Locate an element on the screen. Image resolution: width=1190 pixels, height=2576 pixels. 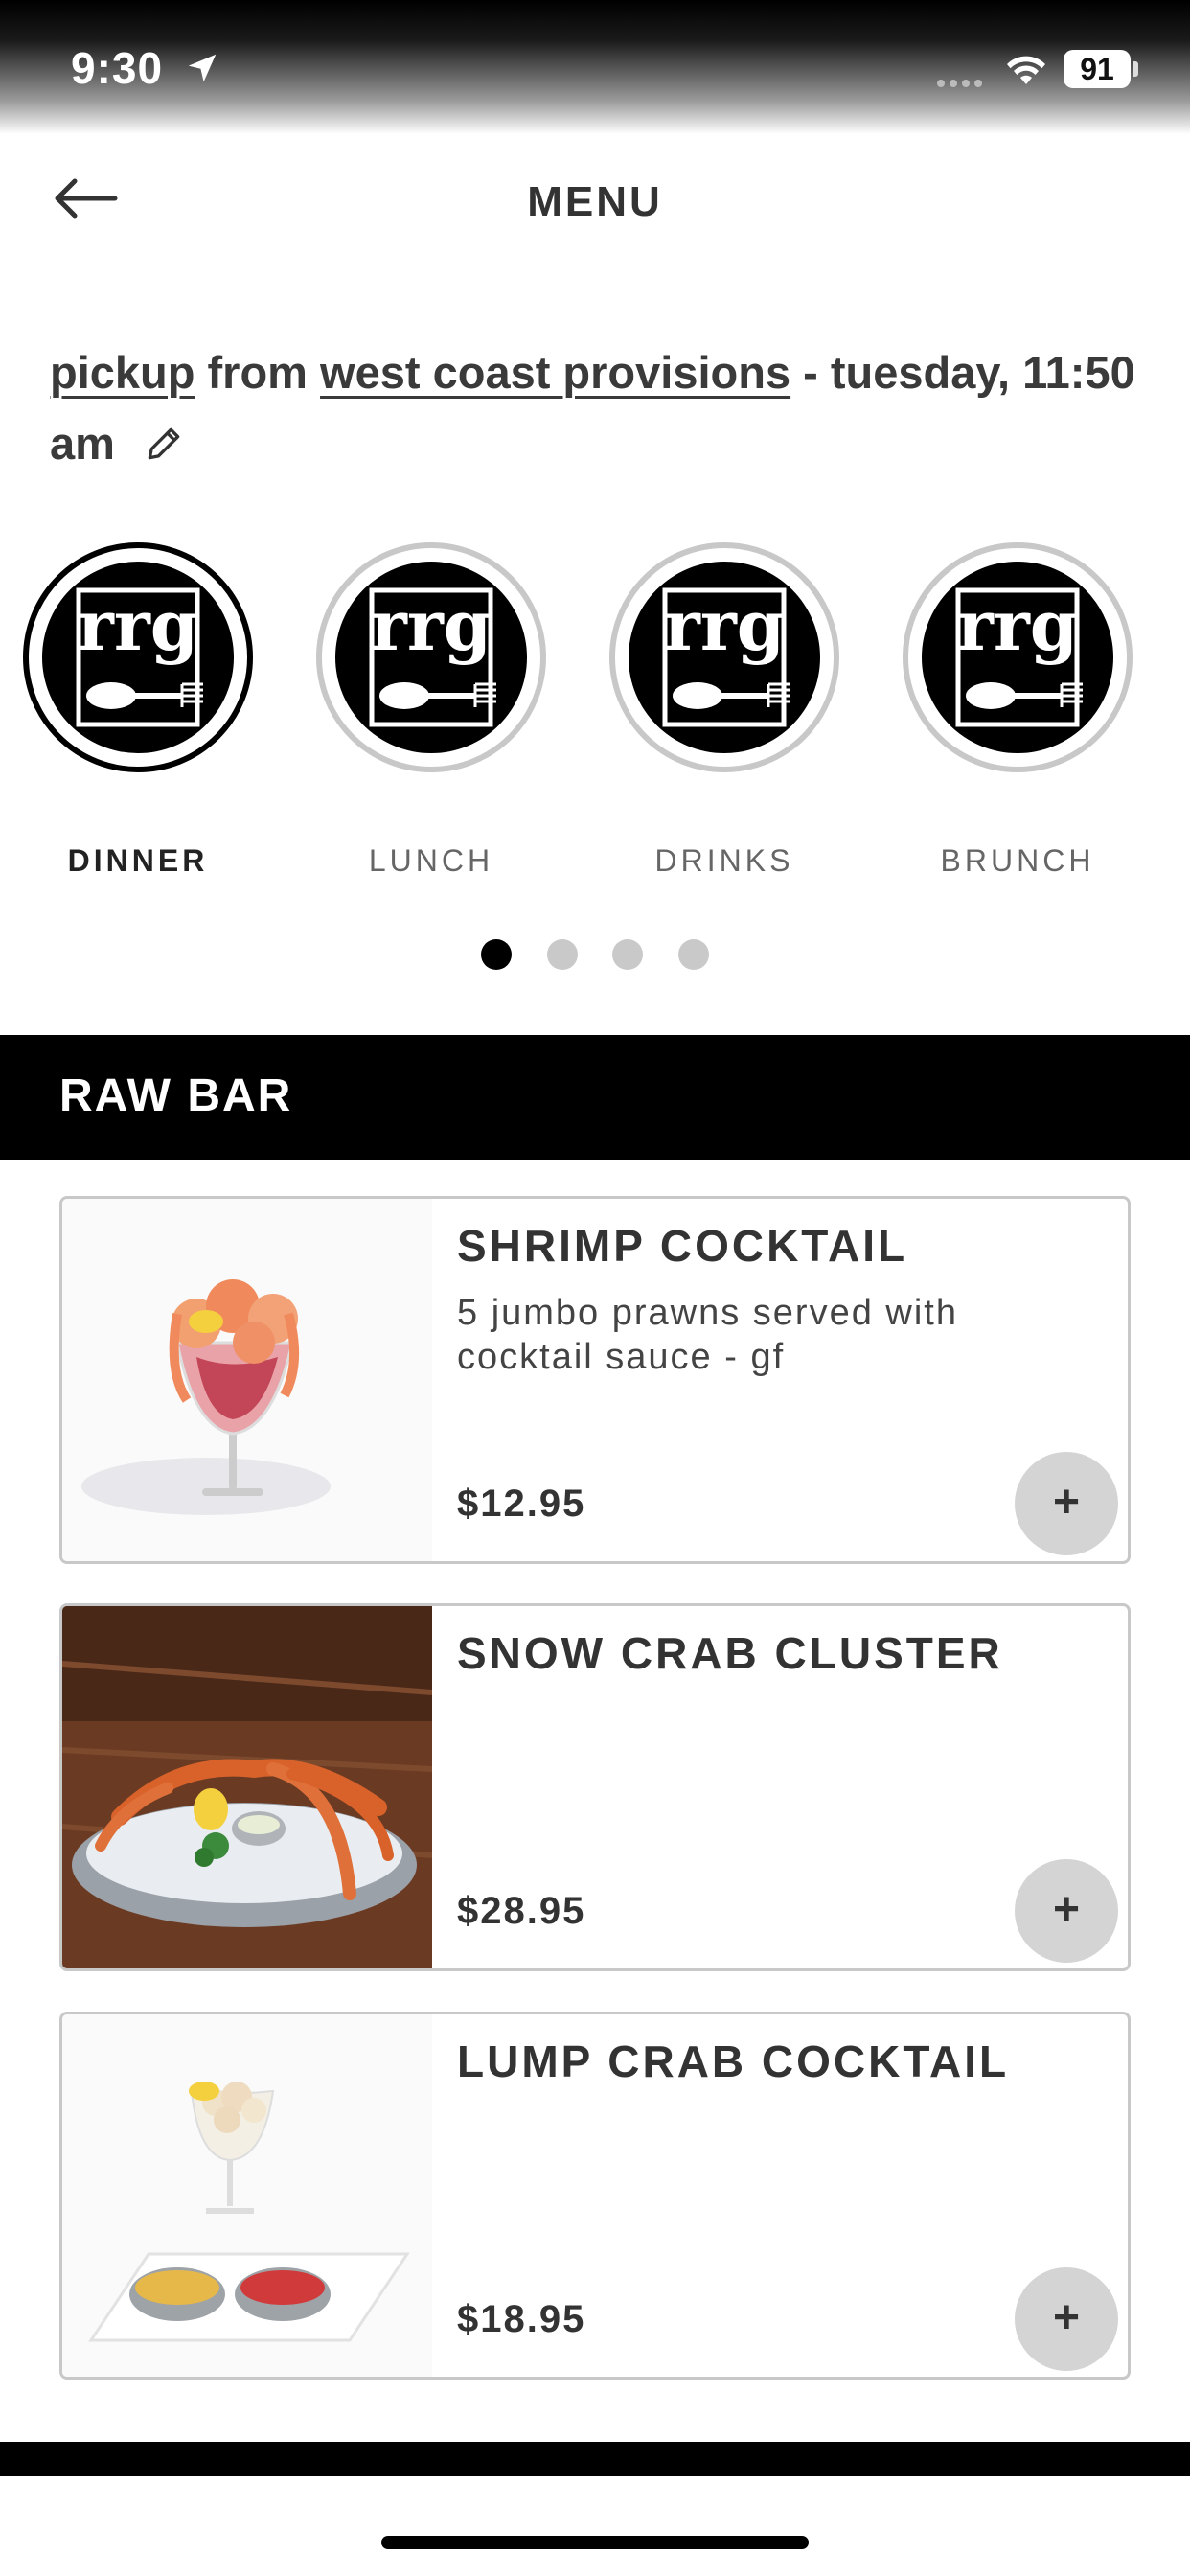
bottom-bar is located at coordinates (595, 2459).